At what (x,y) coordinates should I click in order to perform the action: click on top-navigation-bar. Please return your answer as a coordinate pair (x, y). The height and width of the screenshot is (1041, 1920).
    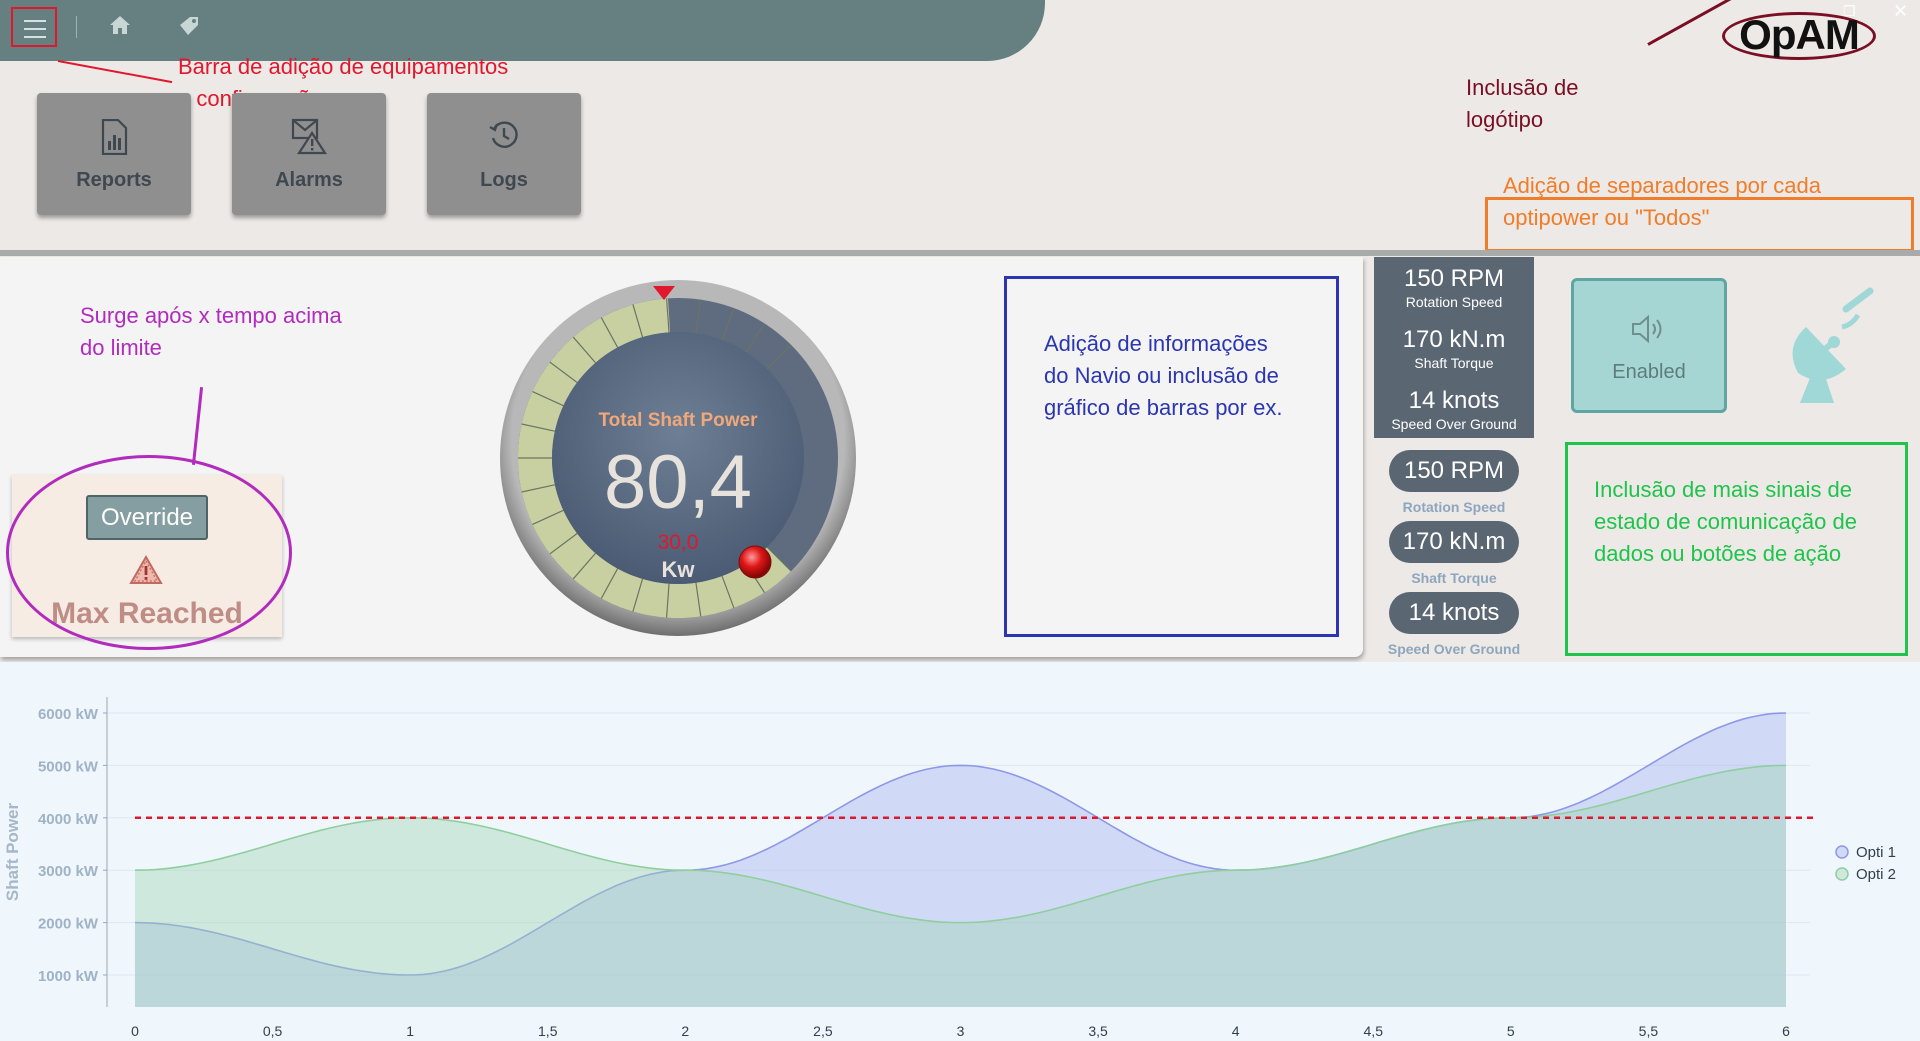
    Looking at the image, I should click on (522, 30).